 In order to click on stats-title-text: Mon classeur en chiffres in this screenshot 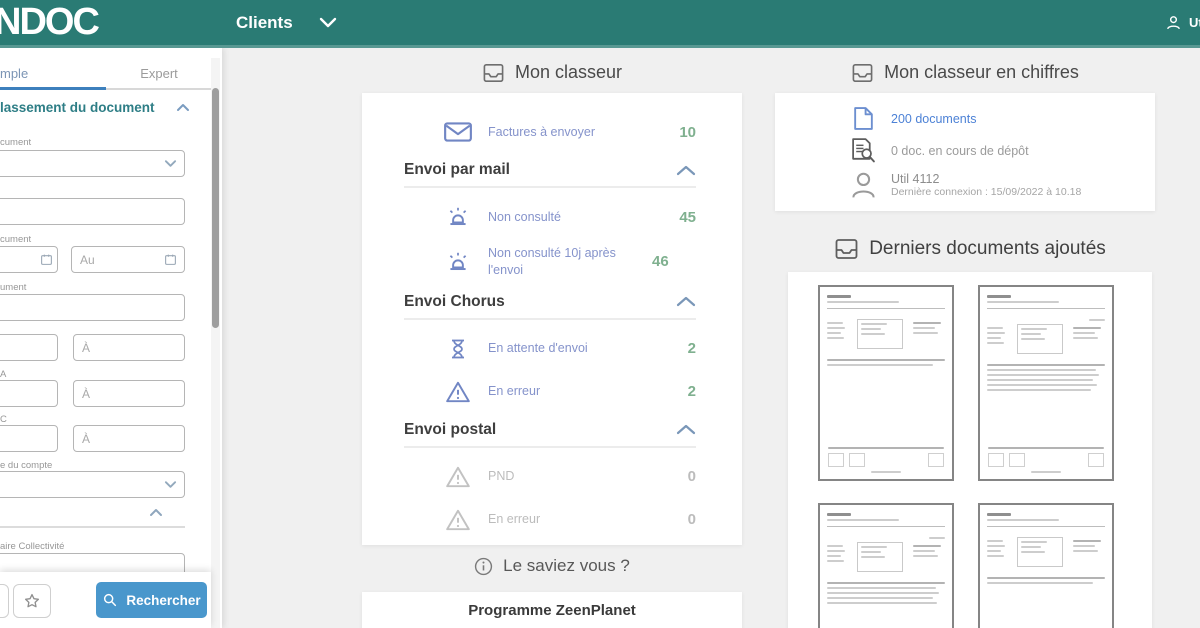, I will do `click(981, 72)`.